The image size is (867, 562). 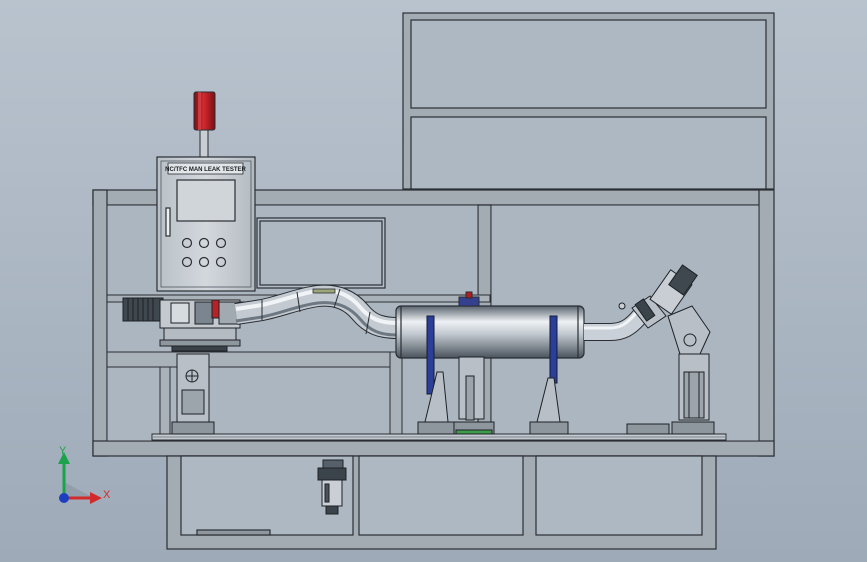 What do you see at coordinates (648, 429) in the screenshot?
I see `table-foot-pads` at bounding box center [648, 429].